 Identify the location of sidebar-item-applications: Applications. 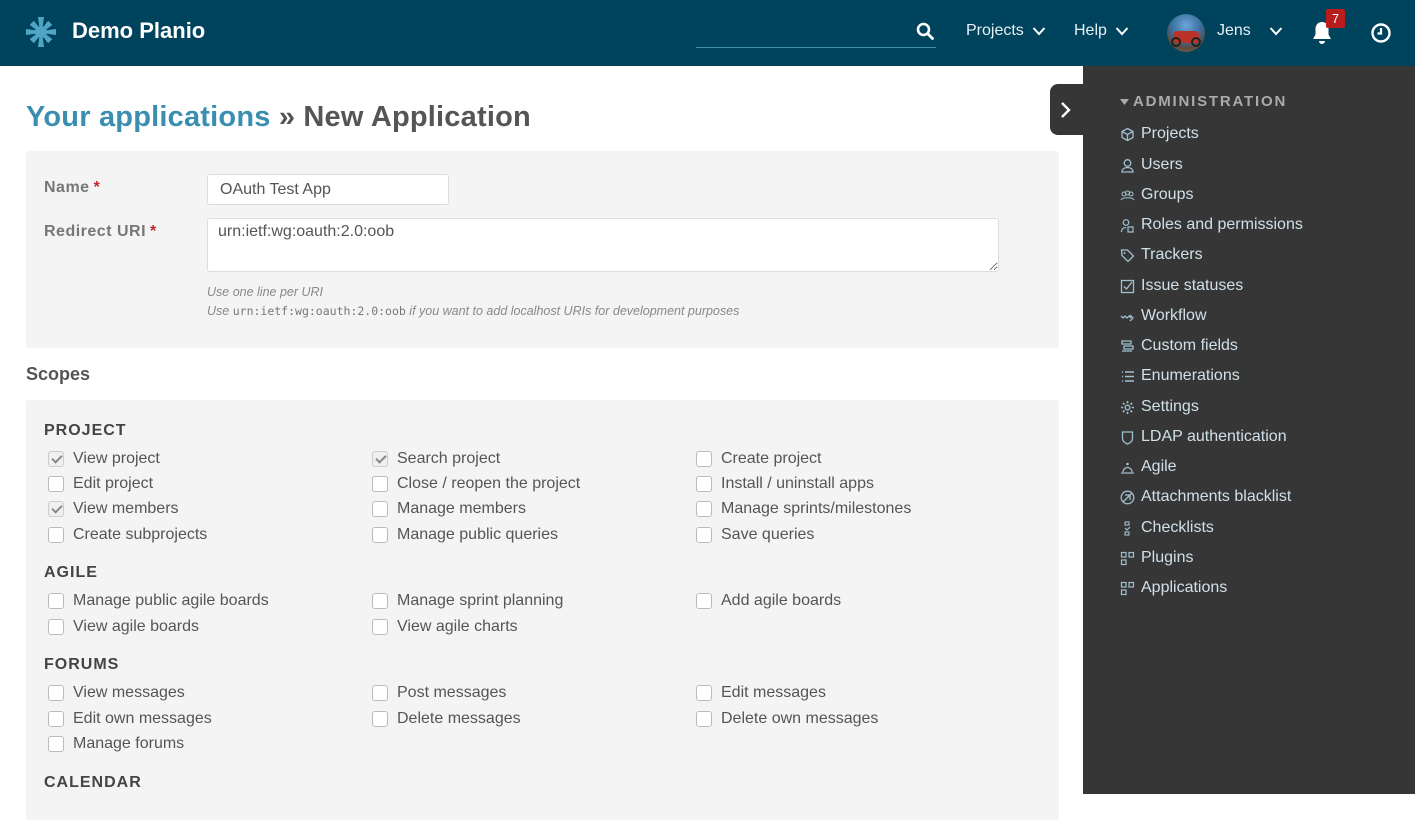
(1173, 588).